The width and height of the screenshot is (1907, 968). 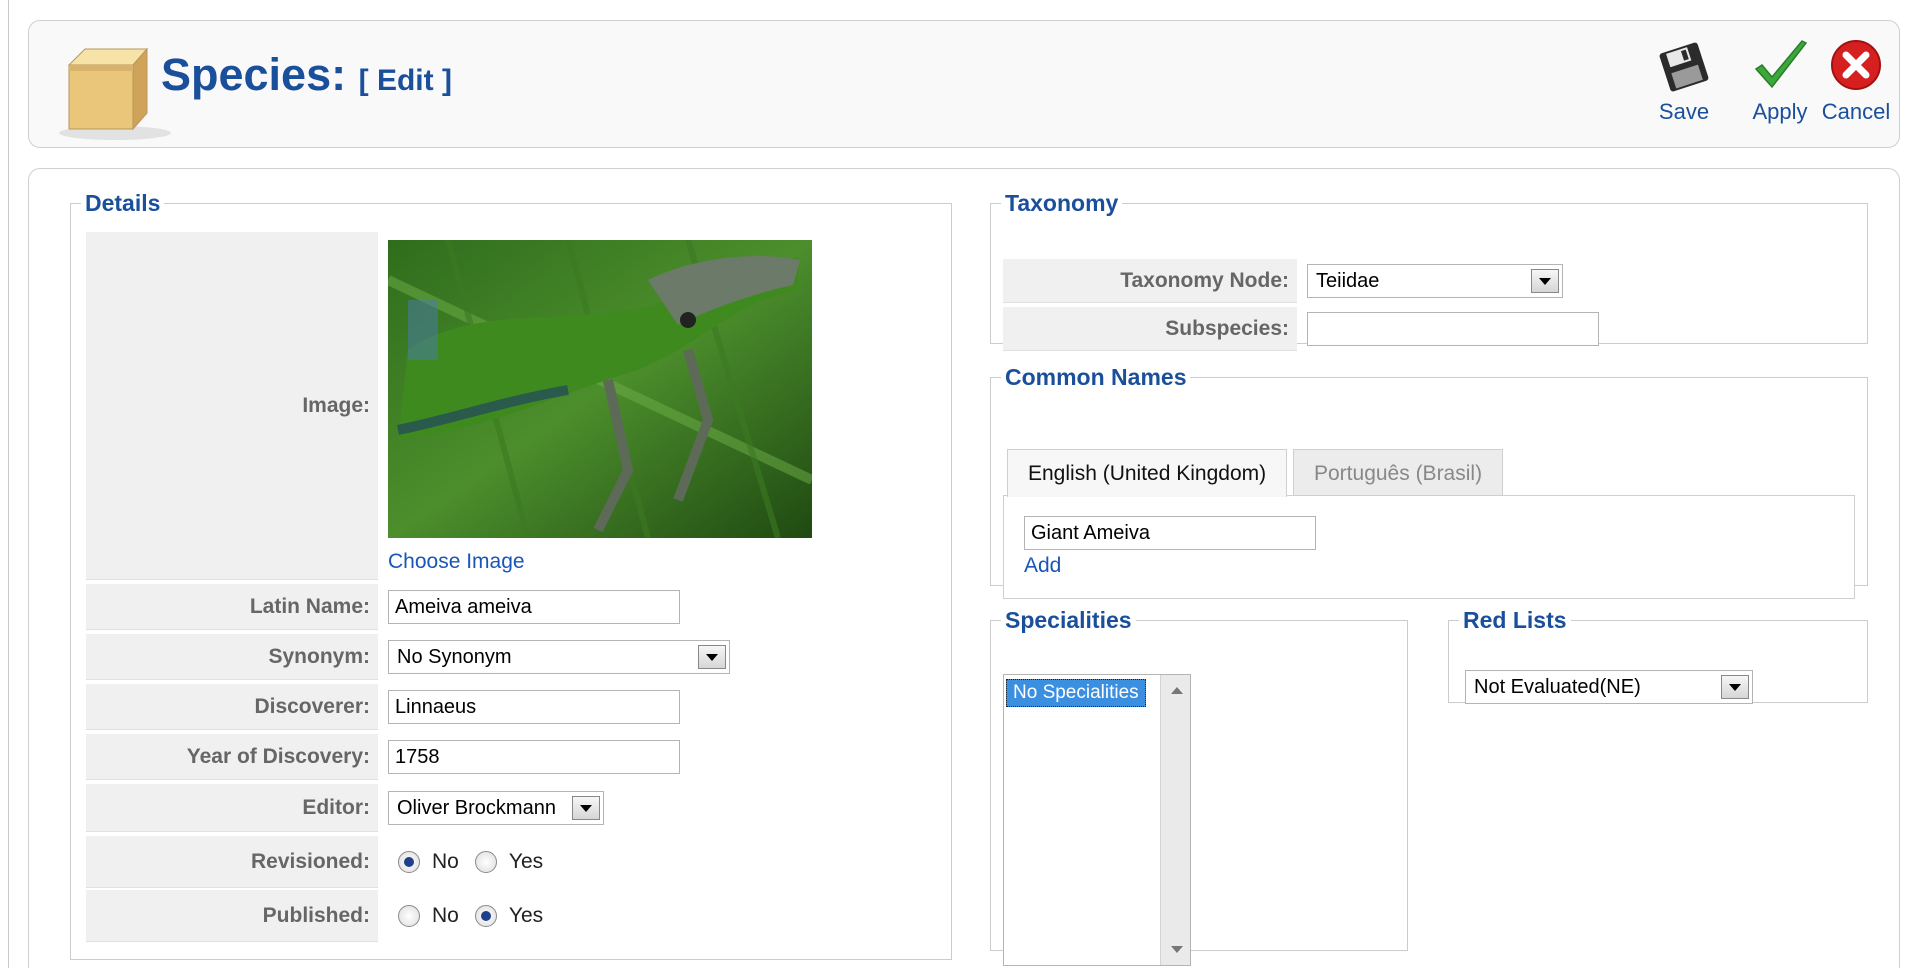 What do you see at coordinates (1175, 820) in the screenshot?
I see `listbox-scrollbar` at bounding box center [1175, 820].